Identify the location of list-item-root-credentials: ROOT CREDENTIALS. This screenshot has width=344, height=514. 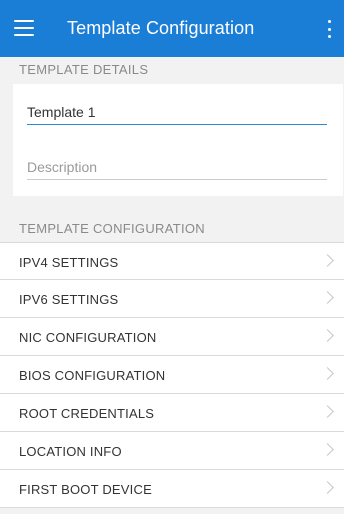
(172, 413).